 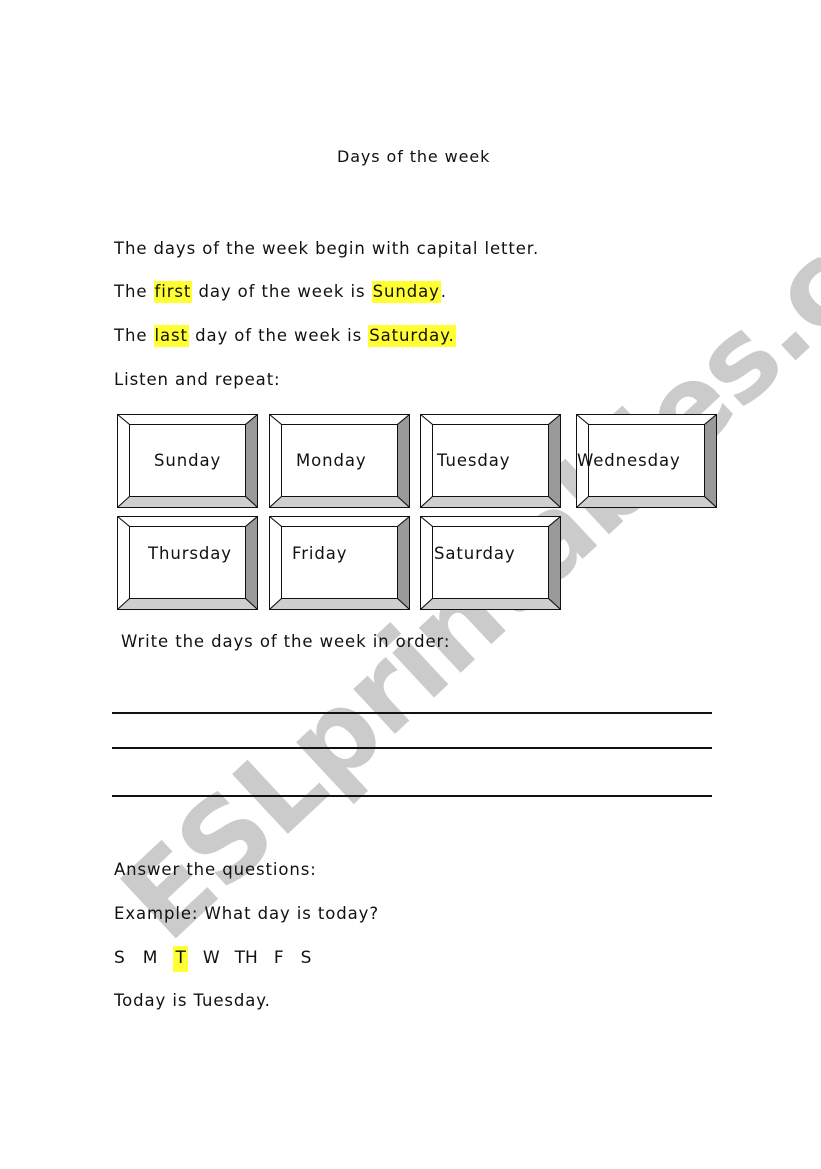 What do you see at coordinates (320, 553) in the screenshot?
I see `day-card-label: Friday` at bounding box center [320, 553].